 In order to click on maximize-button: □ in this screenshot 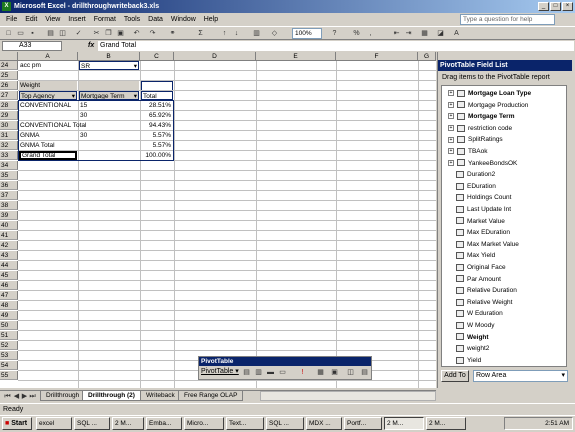, I will do `click(555, 6)`.